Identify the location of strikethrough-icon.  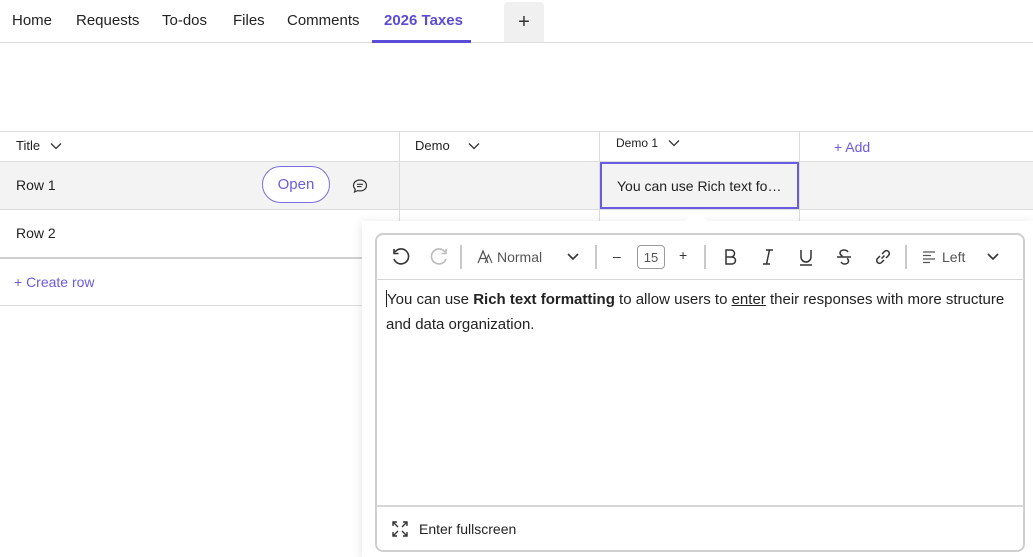
(844, 257).